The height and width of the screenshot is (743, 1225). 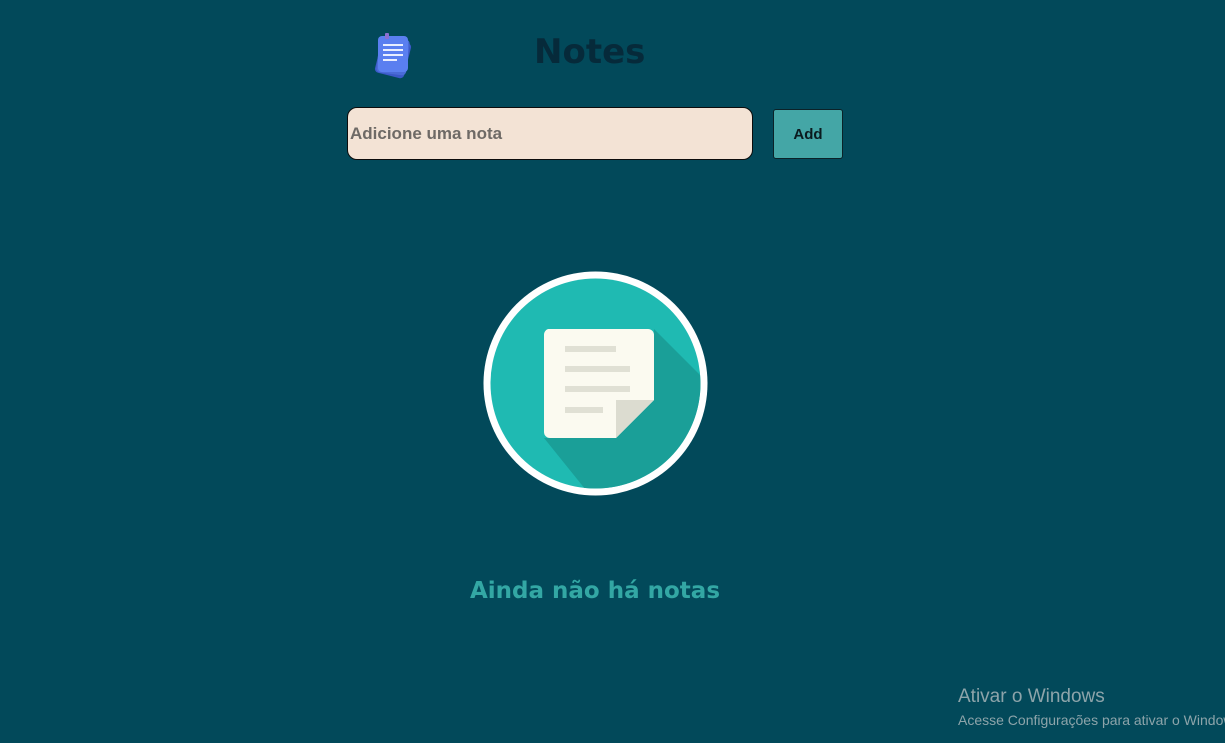 I want to click on empty-state-message: Ainda não há notas, so click(x=595, y=591).